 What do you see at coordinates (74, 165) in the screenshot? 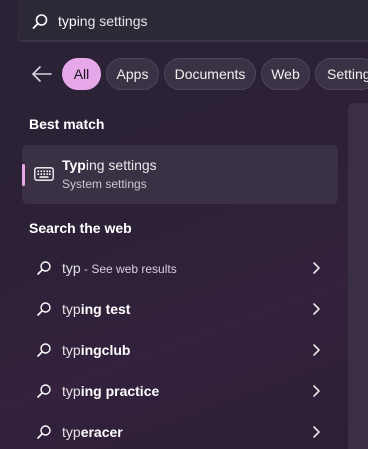
I see `best-match-title-bold: Typ` at bounding box center [74, 165].